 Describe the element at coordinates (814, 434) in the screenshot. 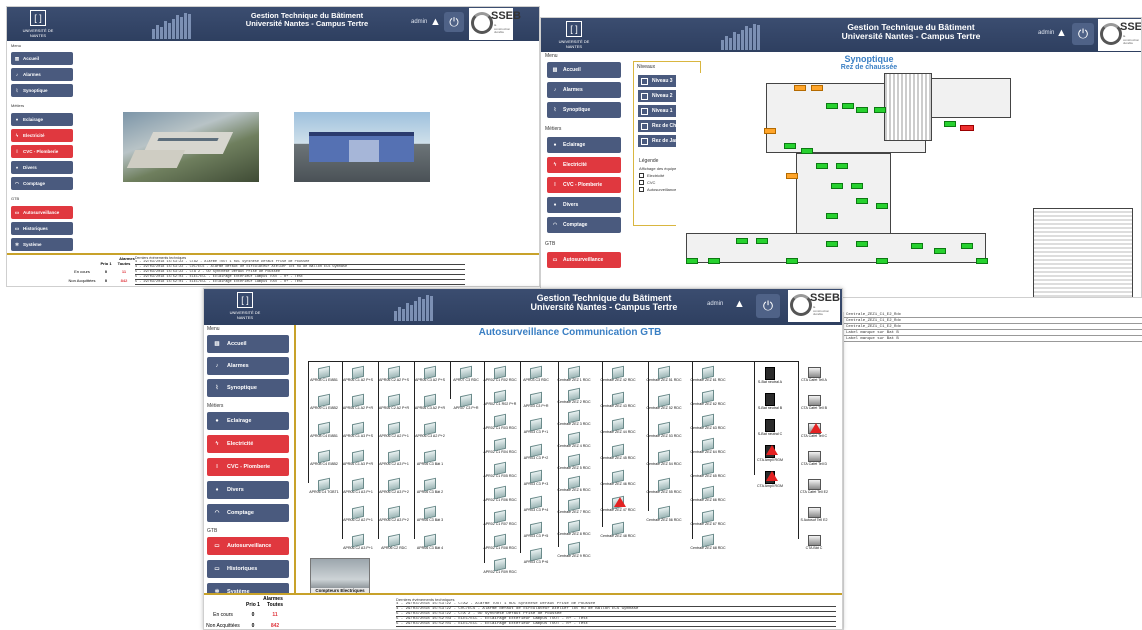

I see `device-node: CTA Cafet Tell C` at that location.